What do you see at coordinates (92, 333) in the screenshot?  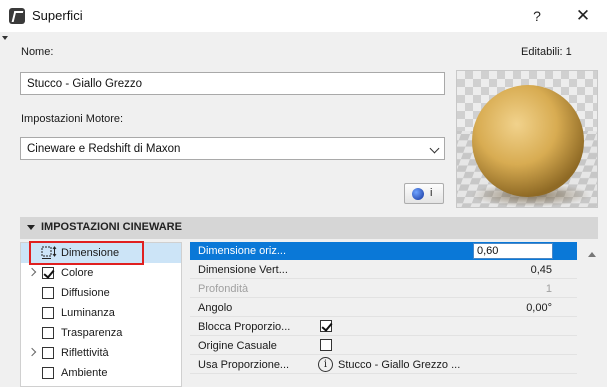 I see `tree-item-label: Trasparenza` at bounding box center [92, 333].